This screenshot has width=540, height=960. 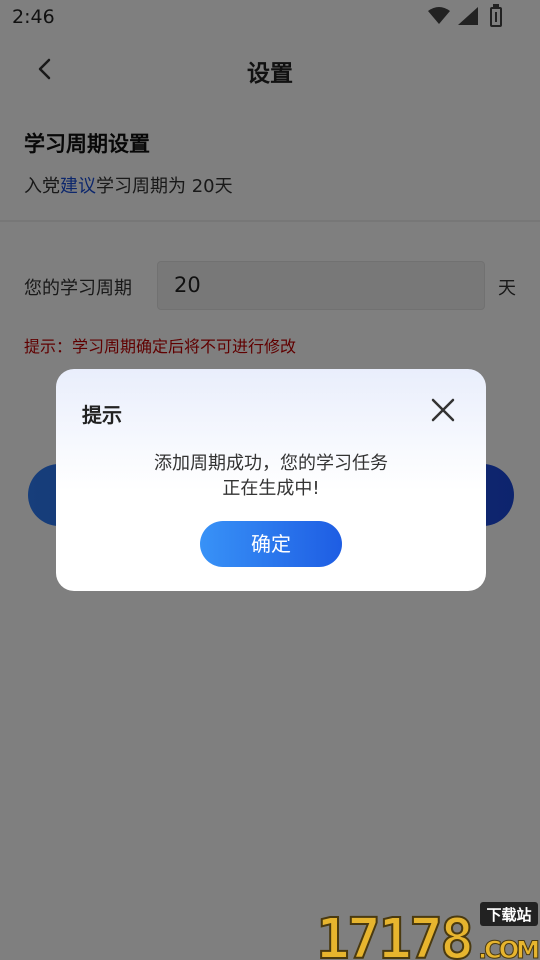 What do you see at coordinates (271, 488) in the screenshot?
I see `dialog-message-line2: 正在生成中!` at bounding box center [271, 488].